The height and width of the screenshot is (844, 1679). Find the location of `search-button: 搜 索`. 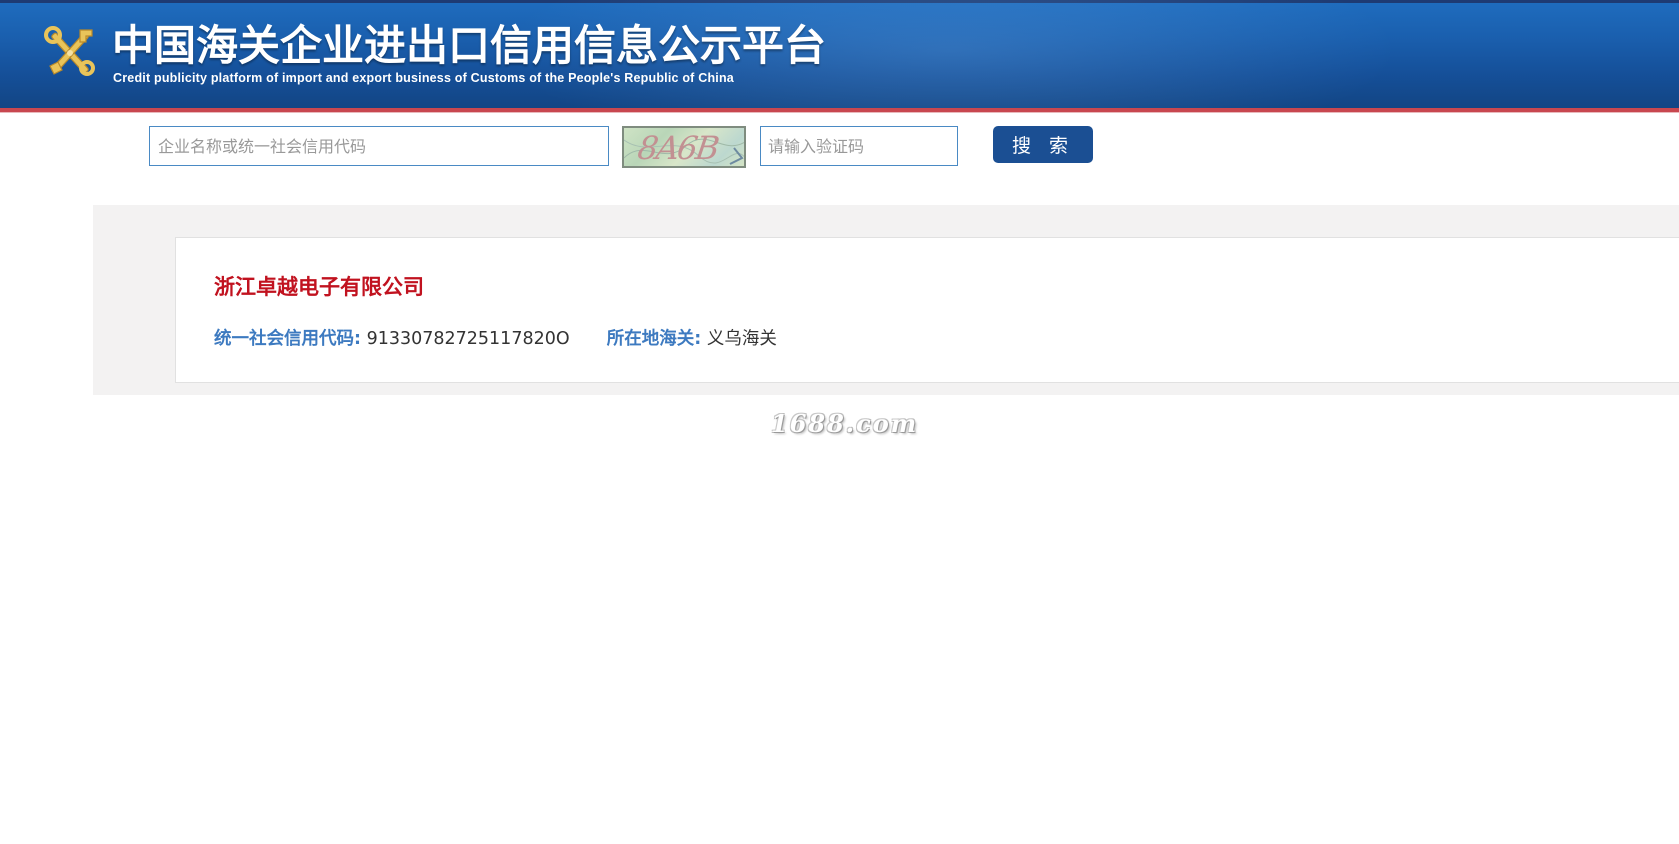

search-button: 搜 索 is located at coordinates (1043, 144).